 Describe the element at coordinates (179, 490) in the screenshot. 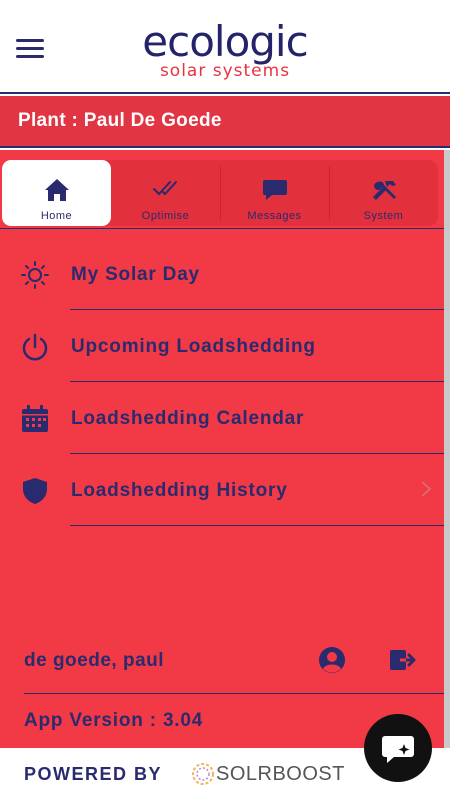

I see `menu-item-label: Loadshedding History` at that location.